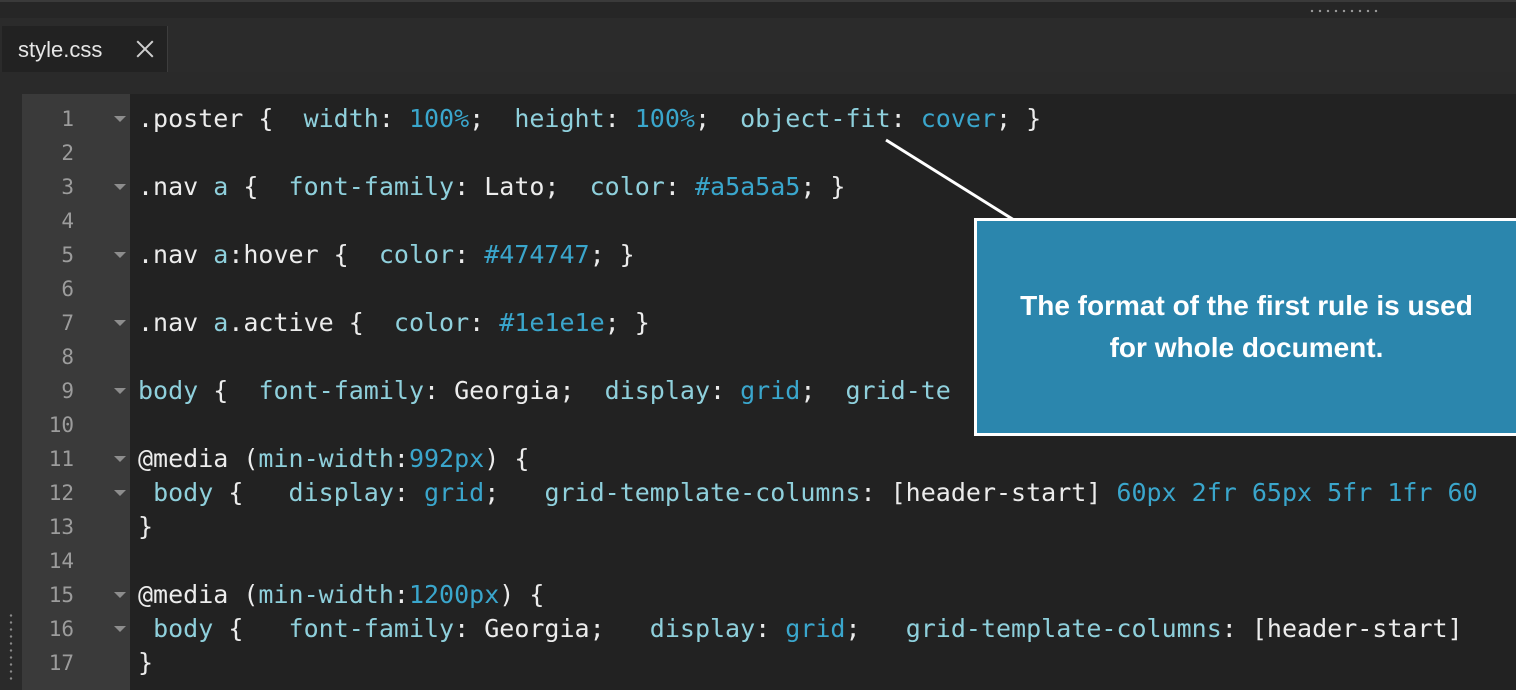 The width and height of the screenshot is (1516, 690). What do you see at coordinates (67, 357) in the screenshot?
I see `line-number: 8` at bounding box center [67, 357].